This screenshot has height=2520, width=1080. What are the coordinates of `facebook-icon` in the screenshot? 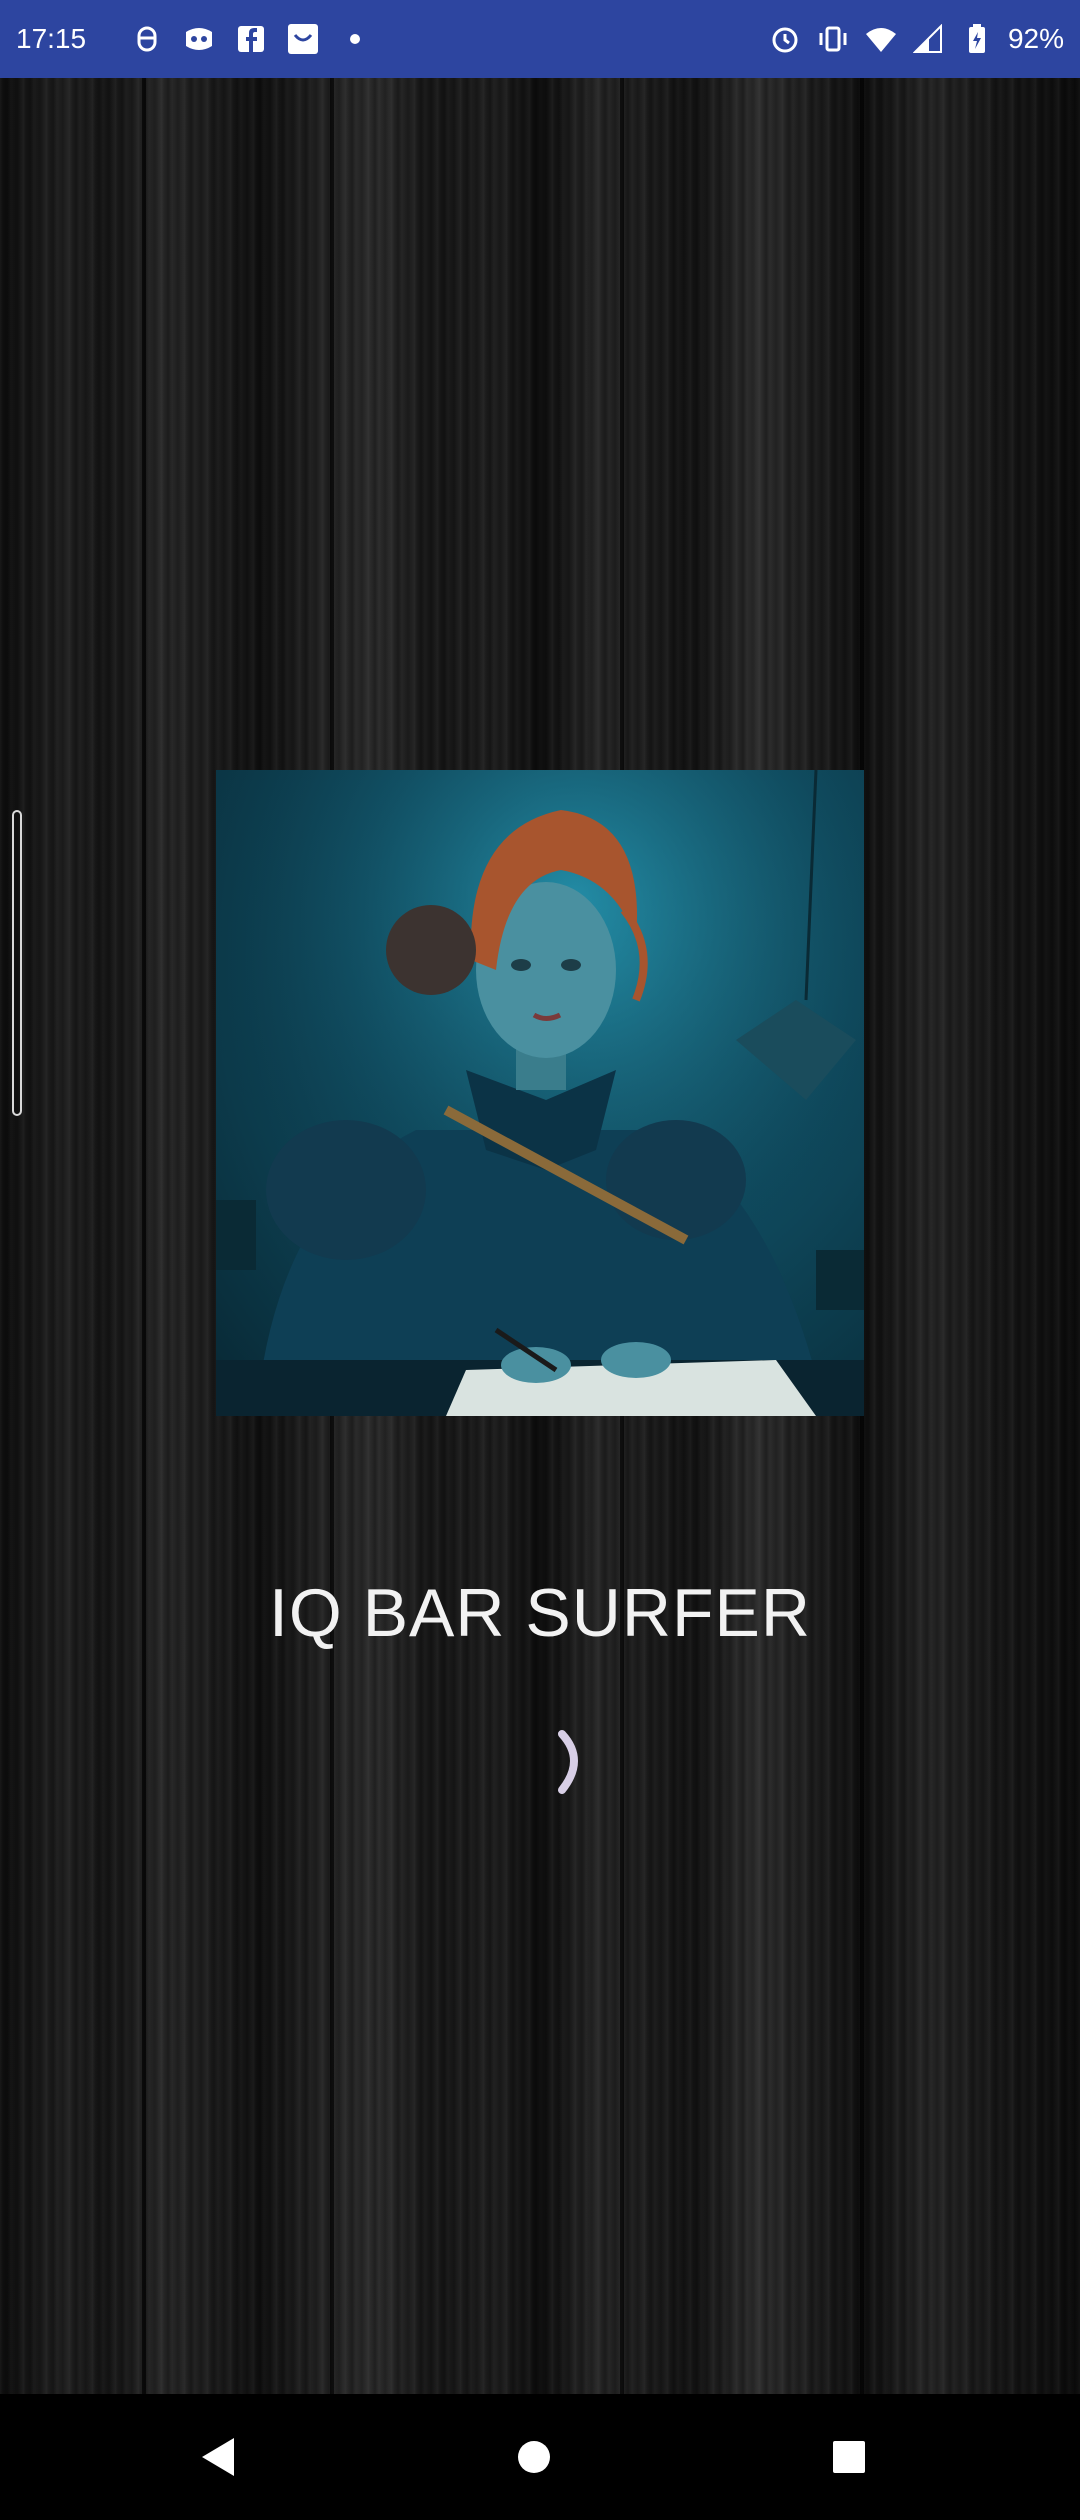 It's located at (251, 39).